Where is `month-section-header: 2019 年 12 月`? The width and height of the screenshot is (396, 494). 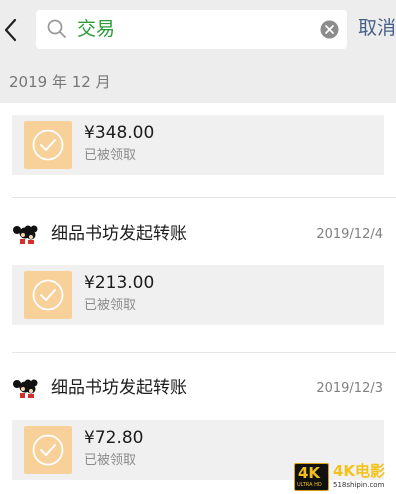
month-section-header: 2019 年 12 月 is located at coordinates (198, 81).